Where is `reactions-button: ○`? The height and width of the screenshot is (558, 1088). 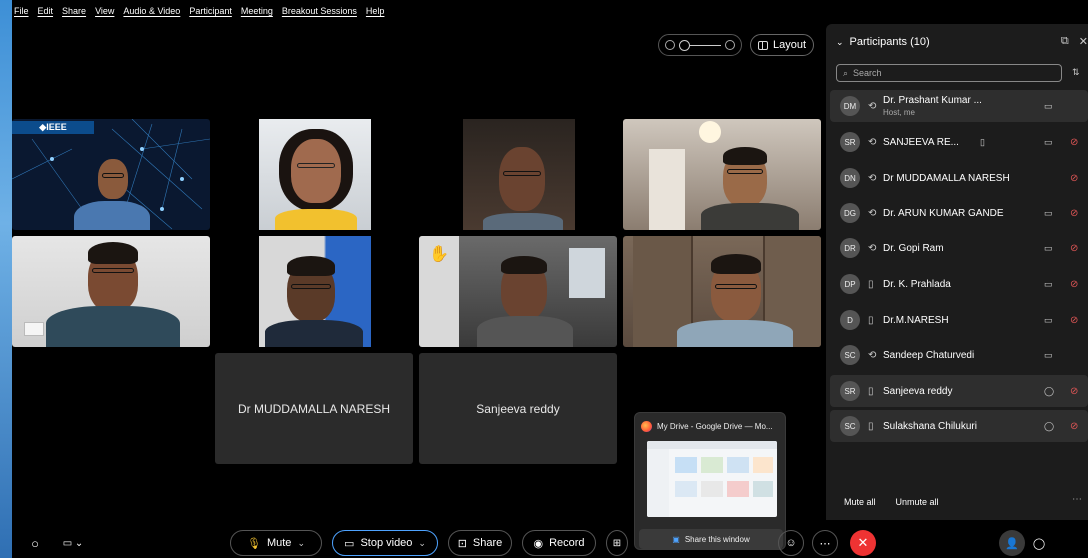 reactions-button: ○ is located at coordinates (35, 543).